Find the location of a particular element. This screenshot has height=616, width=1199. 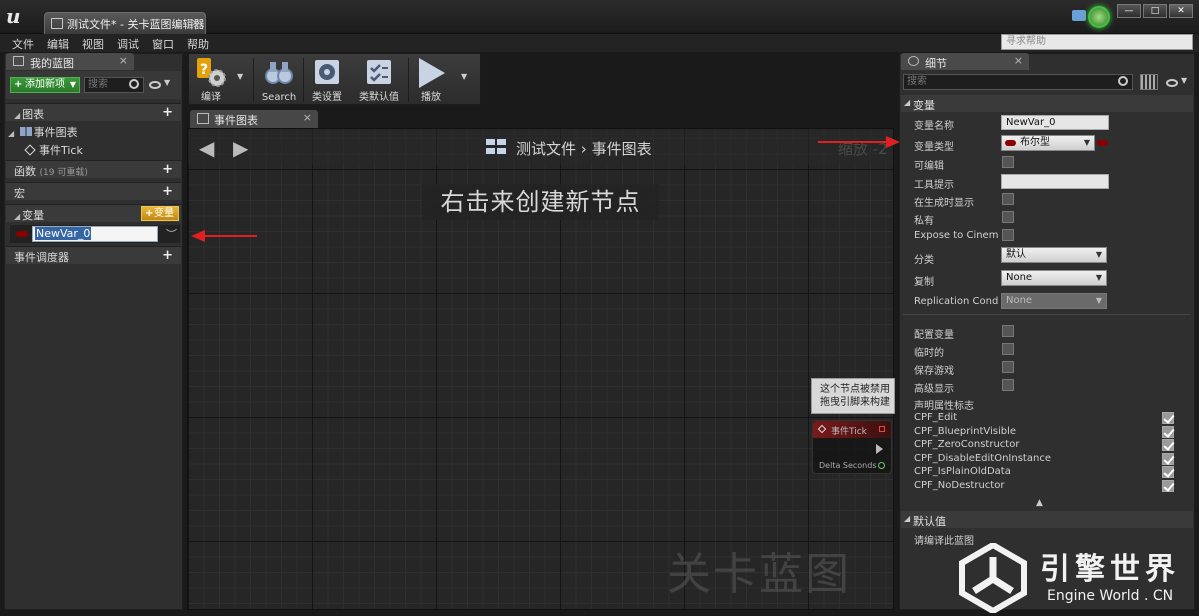

add-function-button: + is located at coordinates (167, 169).